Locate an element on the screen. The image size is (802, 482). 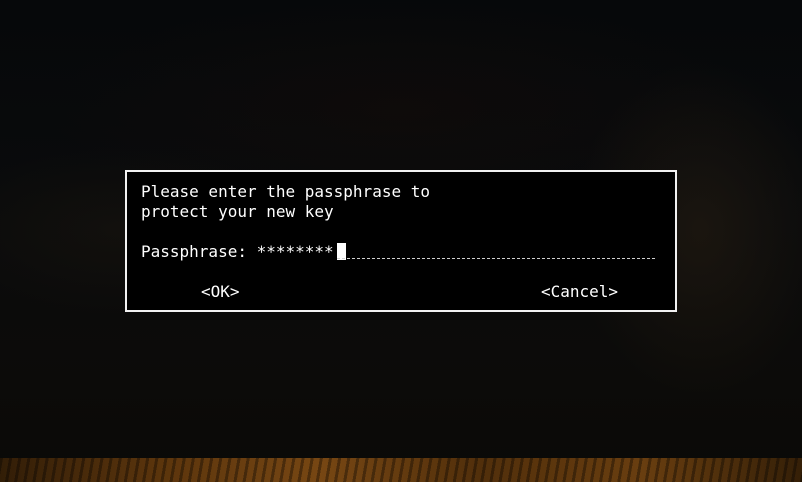
wallpaper-bottom-strip is located at coordinates (401, 470).